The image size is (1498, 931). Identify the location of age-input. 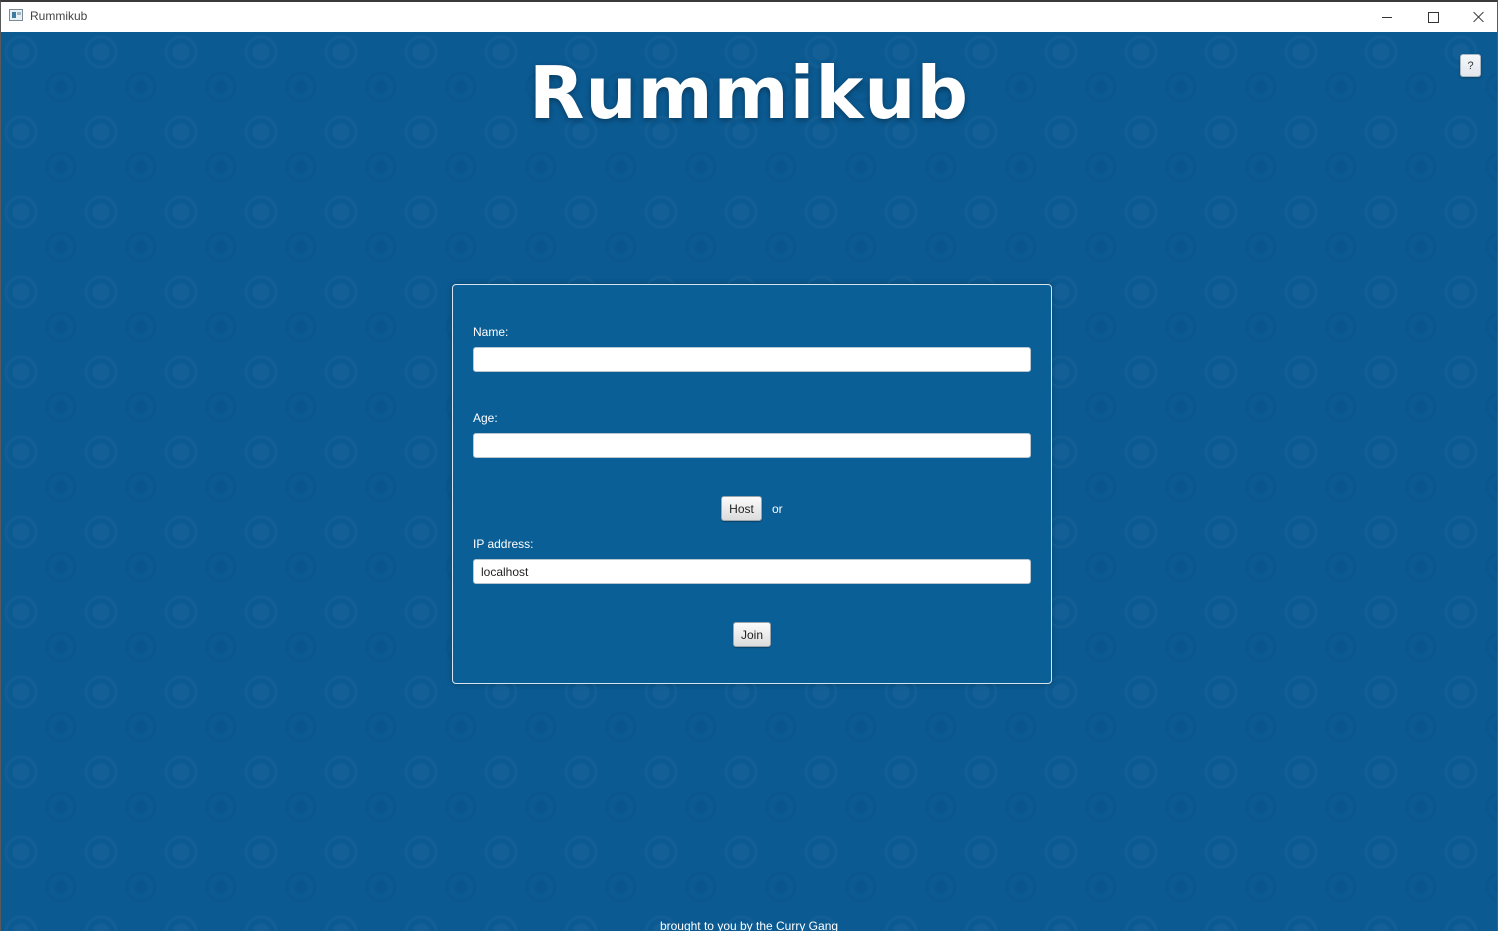
(752, 445).